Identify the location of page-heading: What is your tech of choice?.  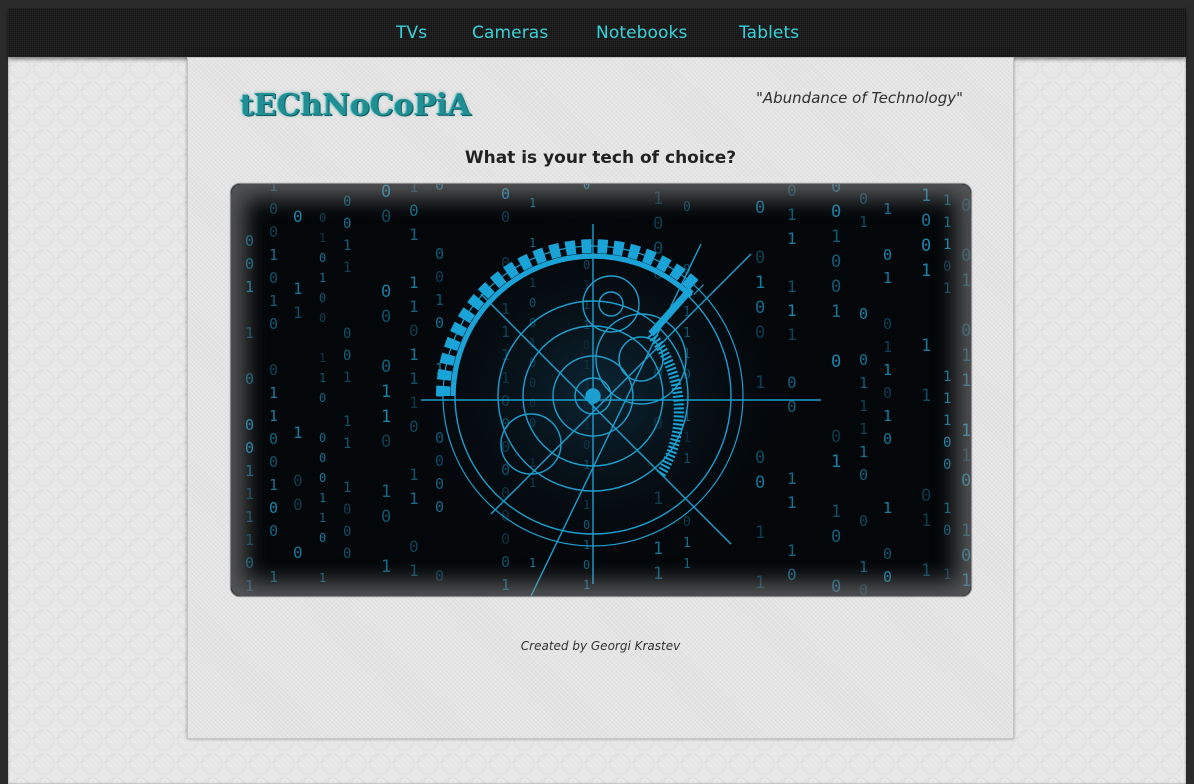
(600, 158).